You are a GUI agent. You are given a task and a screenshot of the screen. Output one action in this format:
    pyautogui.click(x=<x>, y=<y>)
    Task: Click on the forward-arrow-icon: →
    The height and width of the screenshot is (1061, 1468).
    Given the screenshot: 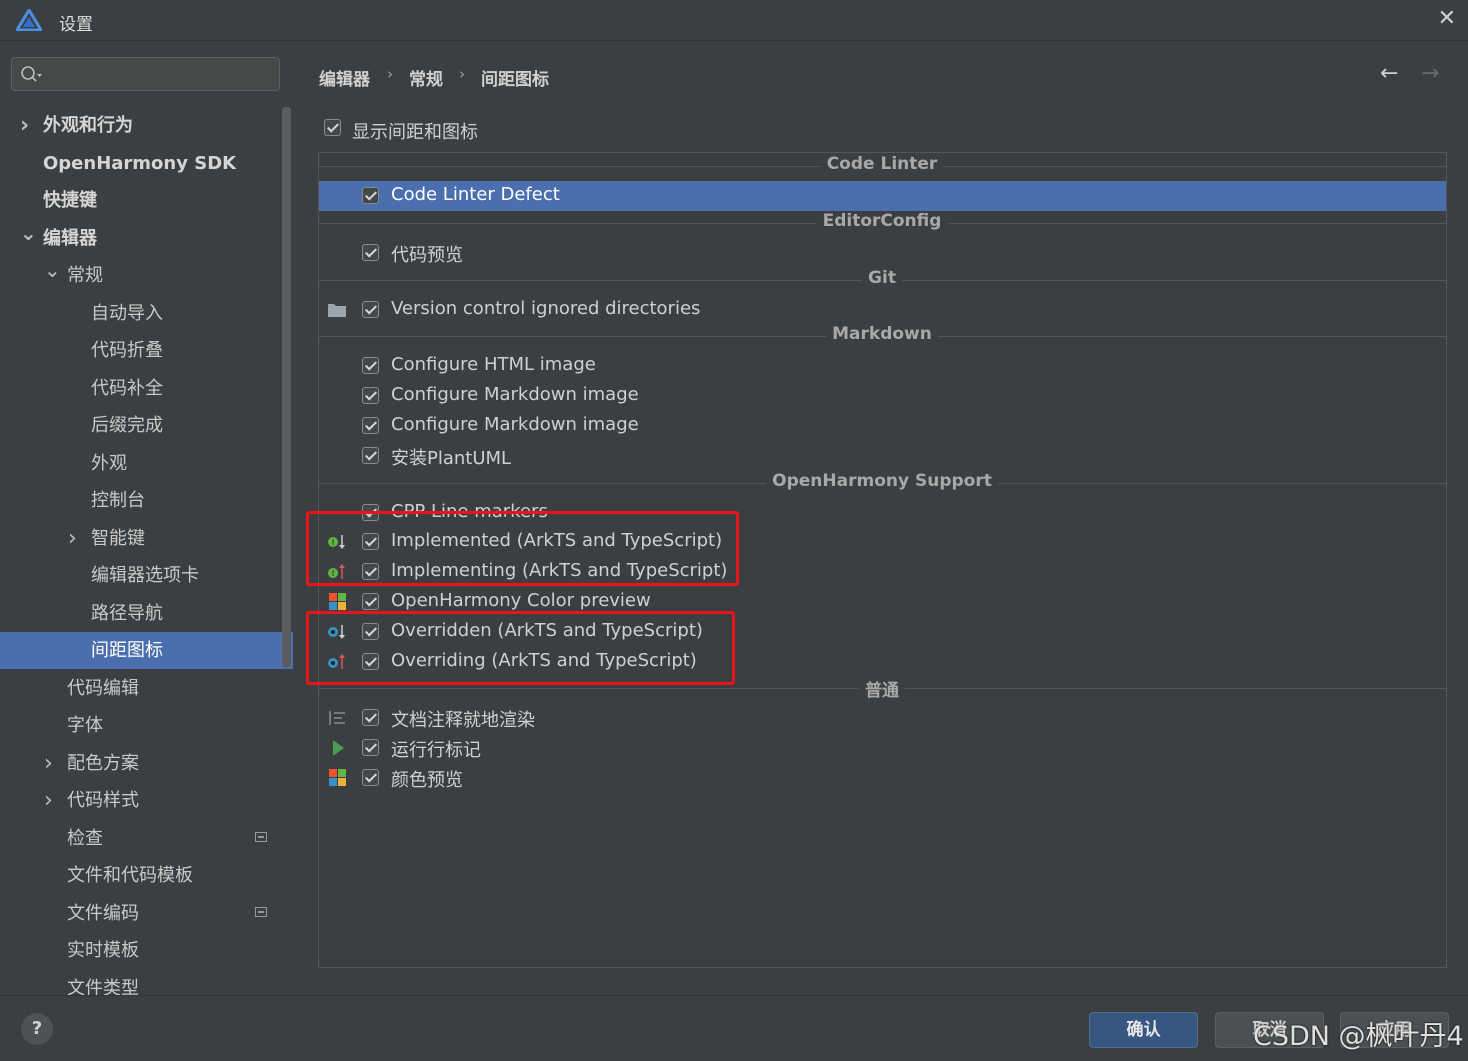 What is the action you would take?
    pyautogui.click(x=1430, y=73)
    